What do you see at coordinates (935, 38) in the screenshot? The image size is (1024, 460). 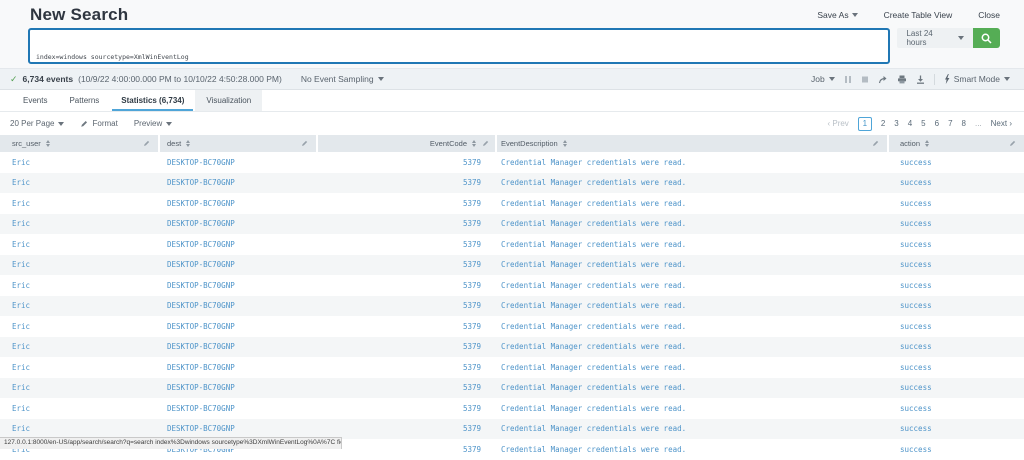 I see `time-range-picker: Last 24 hours` at bounding box center [935, 38].